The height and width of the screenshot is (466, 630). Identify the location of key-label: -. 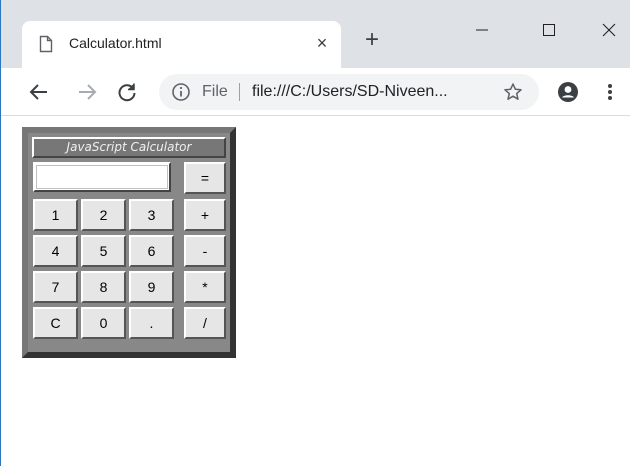
(205, 251).